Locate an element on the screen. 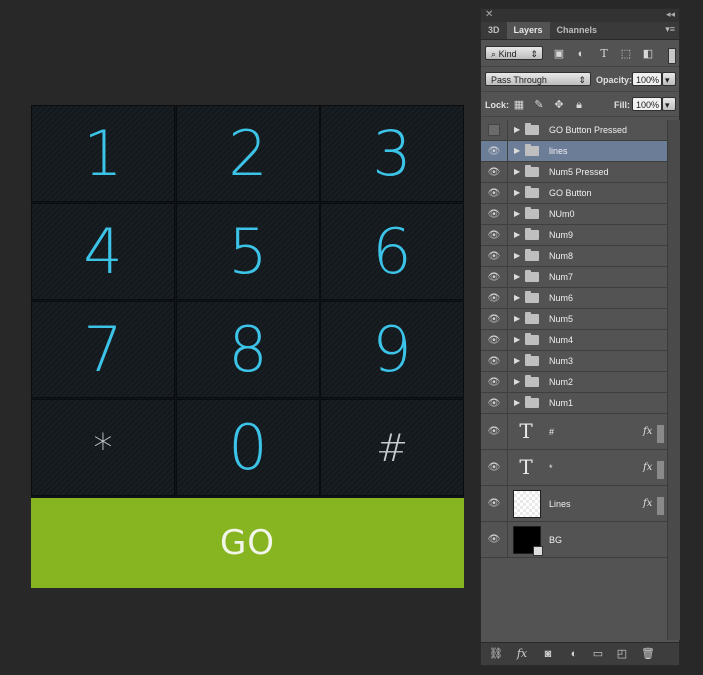 The width and height of the screenshot is (703, 675). key-4: 4 is located at coordinates (103, 251).